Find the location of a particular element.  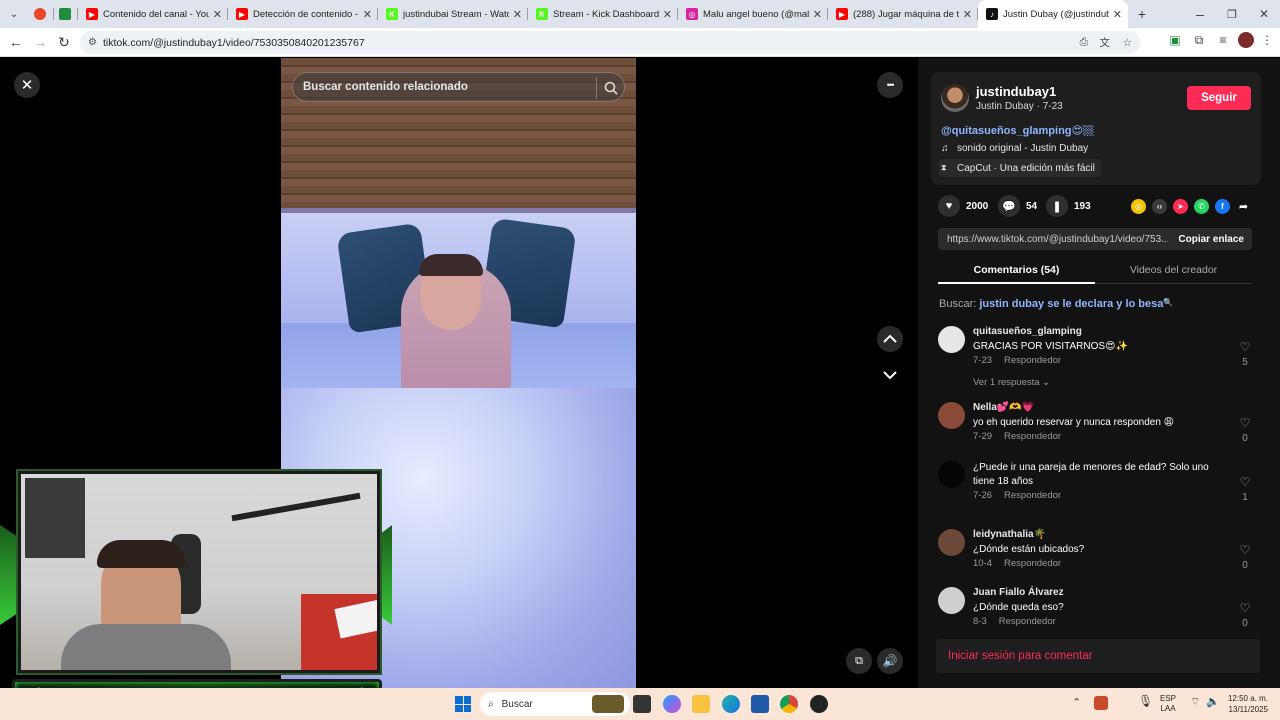

bookmark-star-icon: ☆ is located at coordinates (1127, 43).